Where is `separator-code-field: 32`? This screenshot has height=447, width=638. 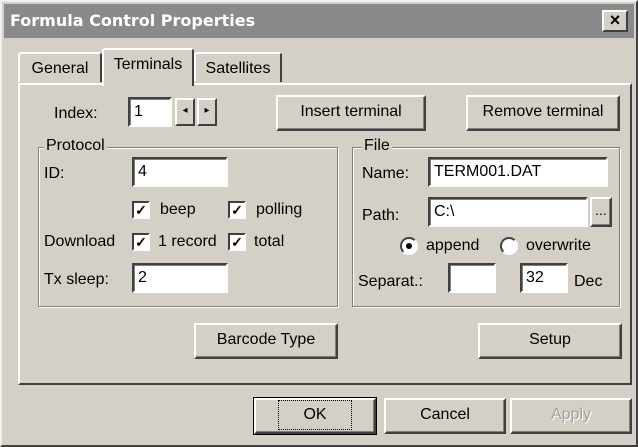 separator-code-field: 32 is located at coordinates (544, 278).